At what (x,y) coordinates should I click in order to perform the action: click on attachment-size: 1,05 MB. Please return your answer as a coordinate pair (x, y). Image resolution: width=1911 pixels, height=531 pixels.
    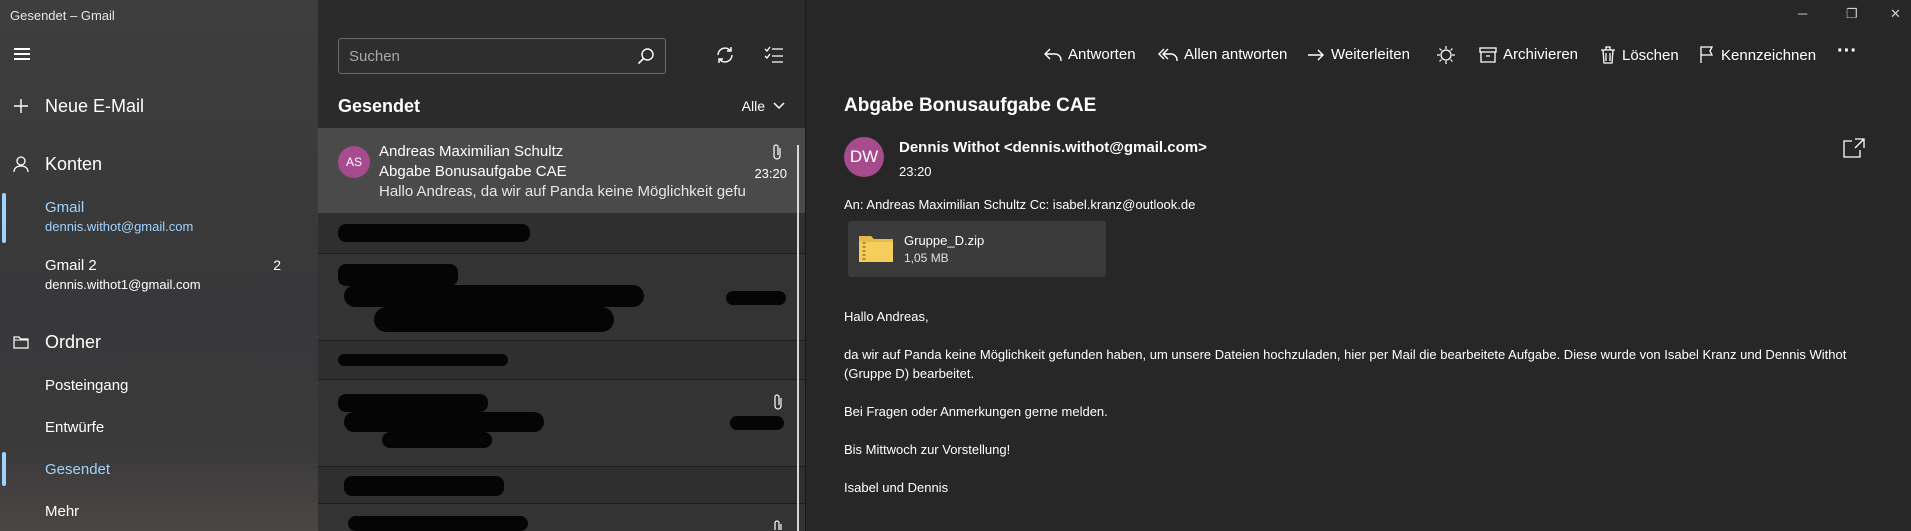
    Looking at the image, I should click on (926, 258).